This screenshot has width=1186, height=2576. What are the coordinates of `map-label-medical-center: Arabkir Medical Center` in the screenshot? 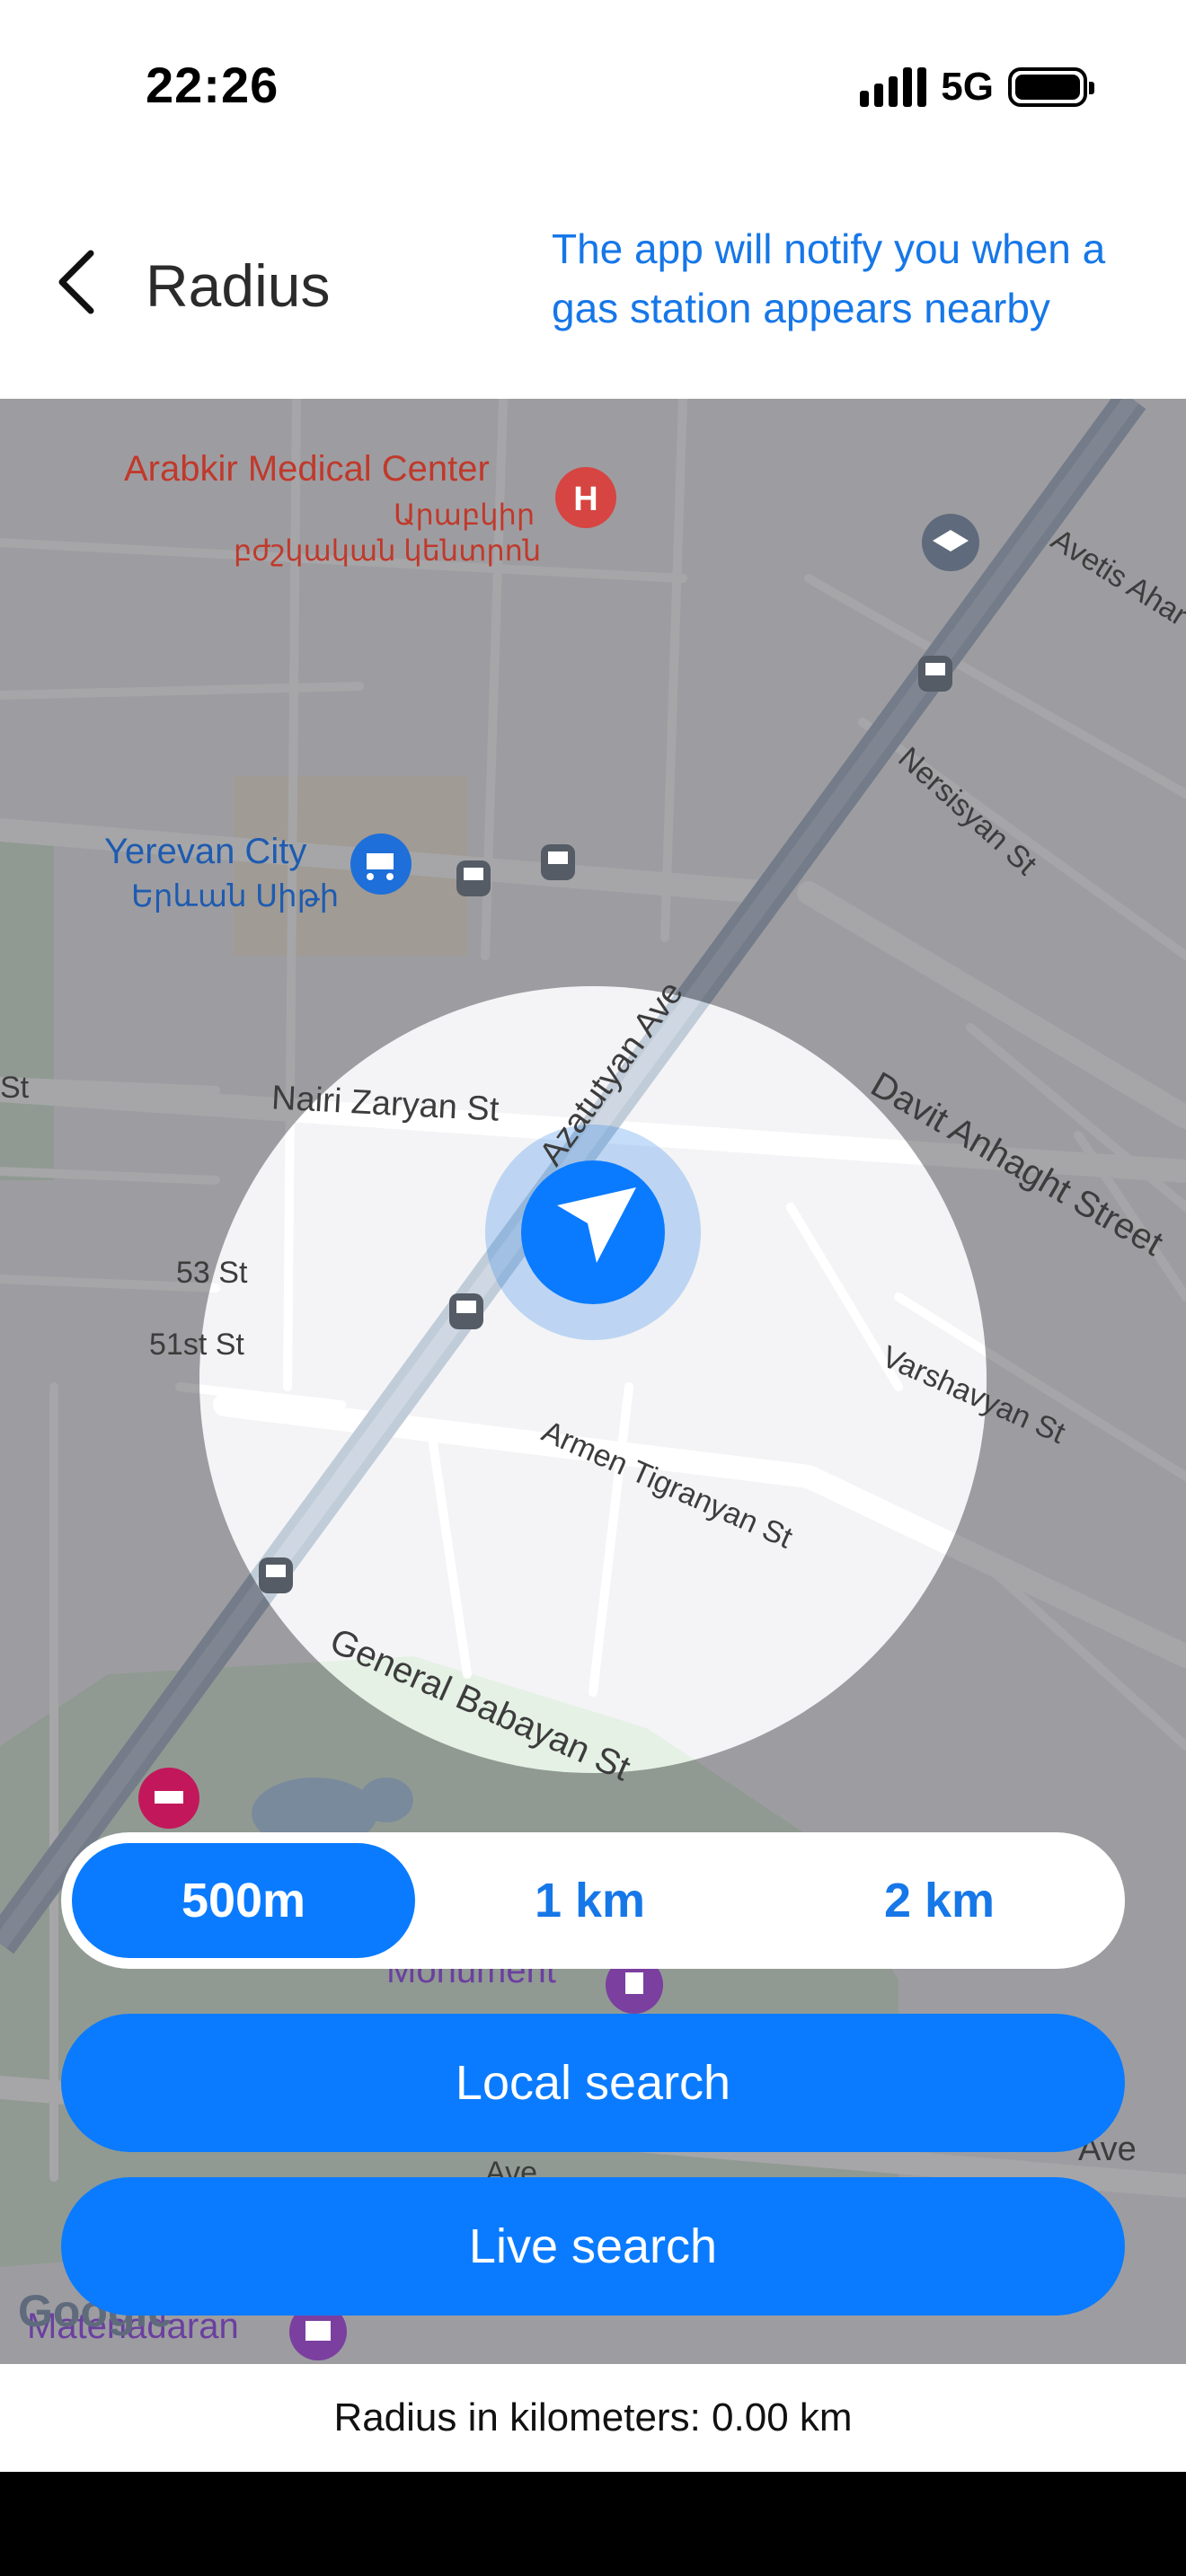 It's located at (307, 469).